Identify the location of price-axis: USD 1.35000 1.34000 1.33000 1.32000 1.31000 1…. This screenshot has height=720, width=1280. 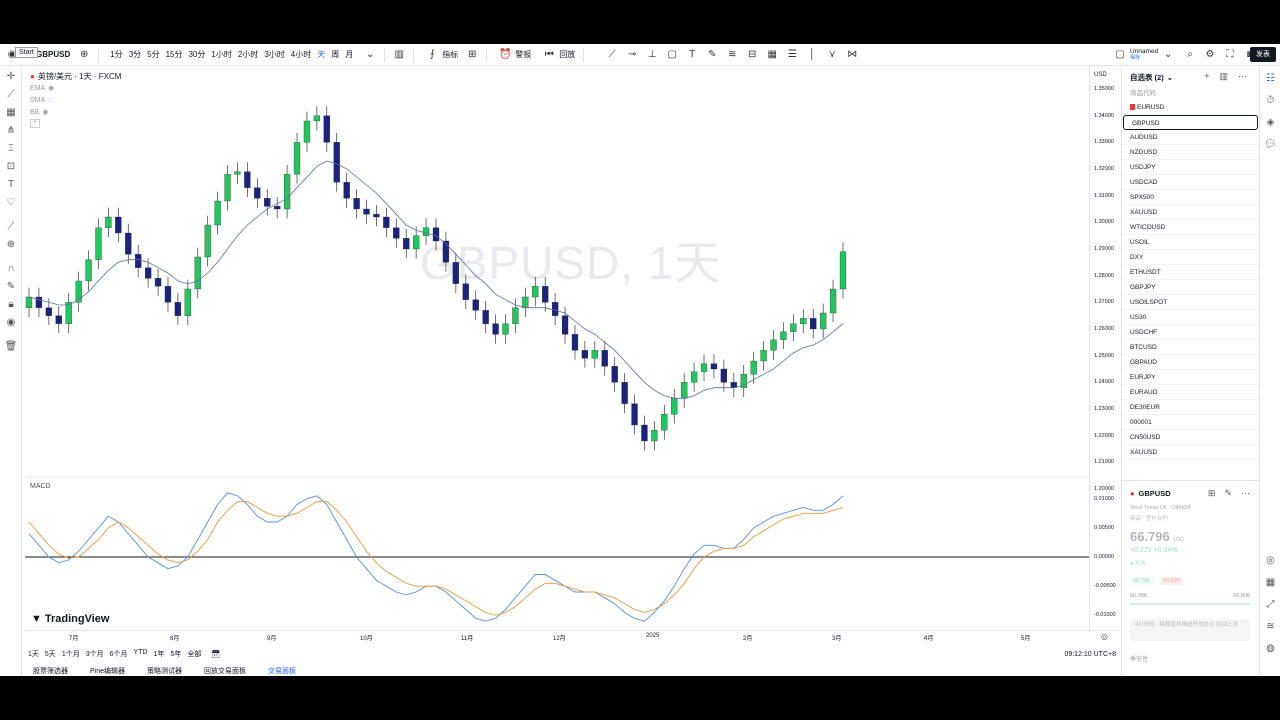
(1104, 349).